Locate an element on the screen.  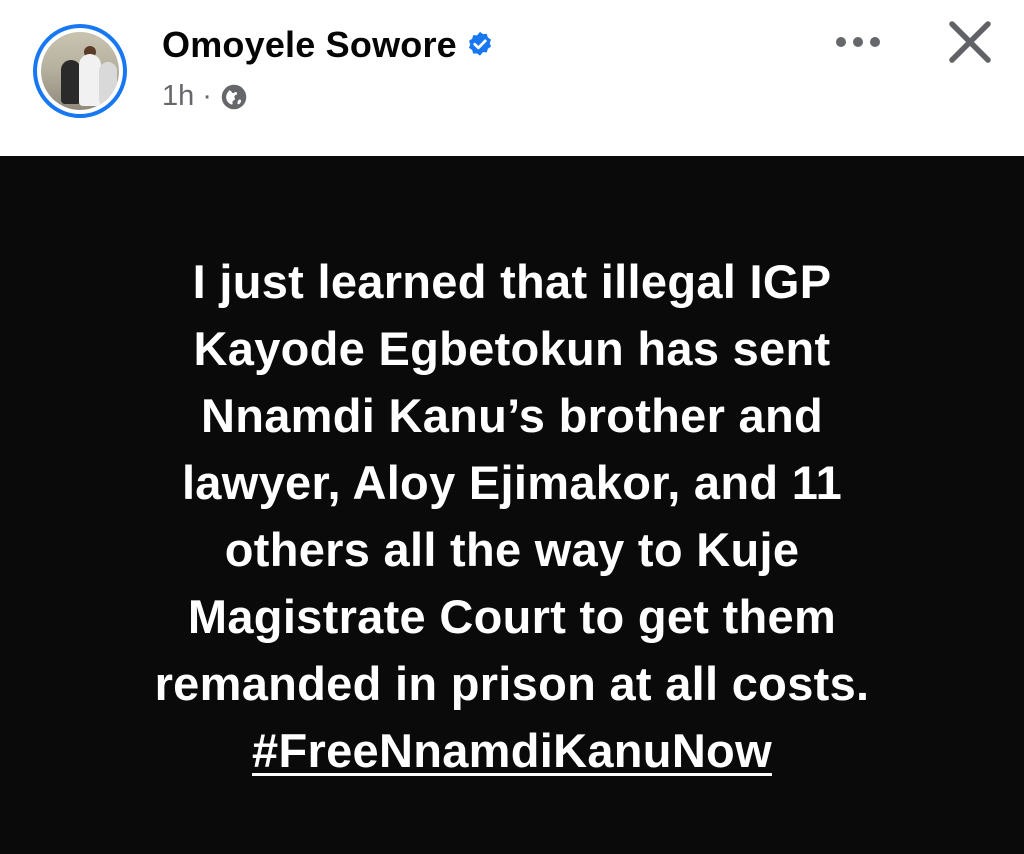
profile-photo is located at coordinates (80, 71).